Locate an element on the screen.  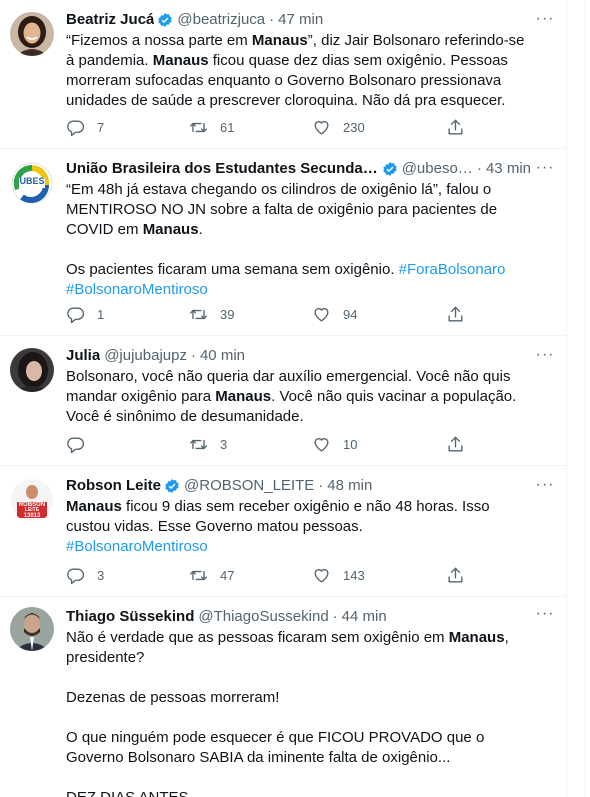
retweet-button: 47 is located at coordinates (250, 575).